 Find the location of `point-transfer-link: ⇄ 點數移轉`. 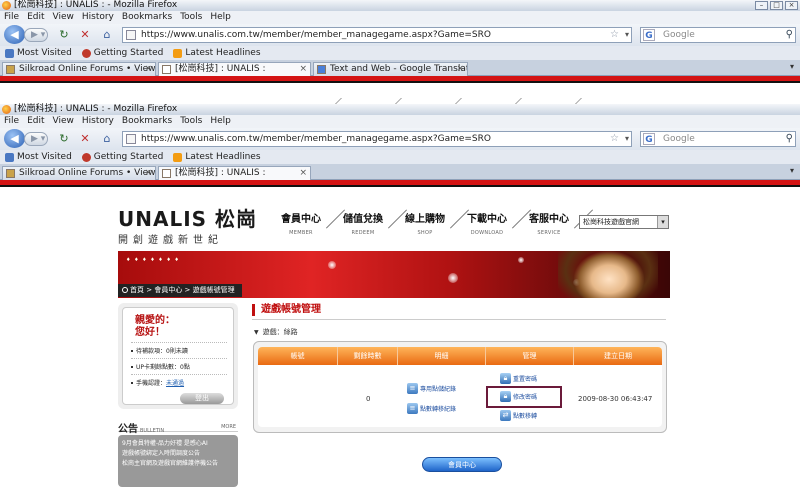

point-transfer-link: ⇄ 點數移轉 is located at coordinates (518, 415).